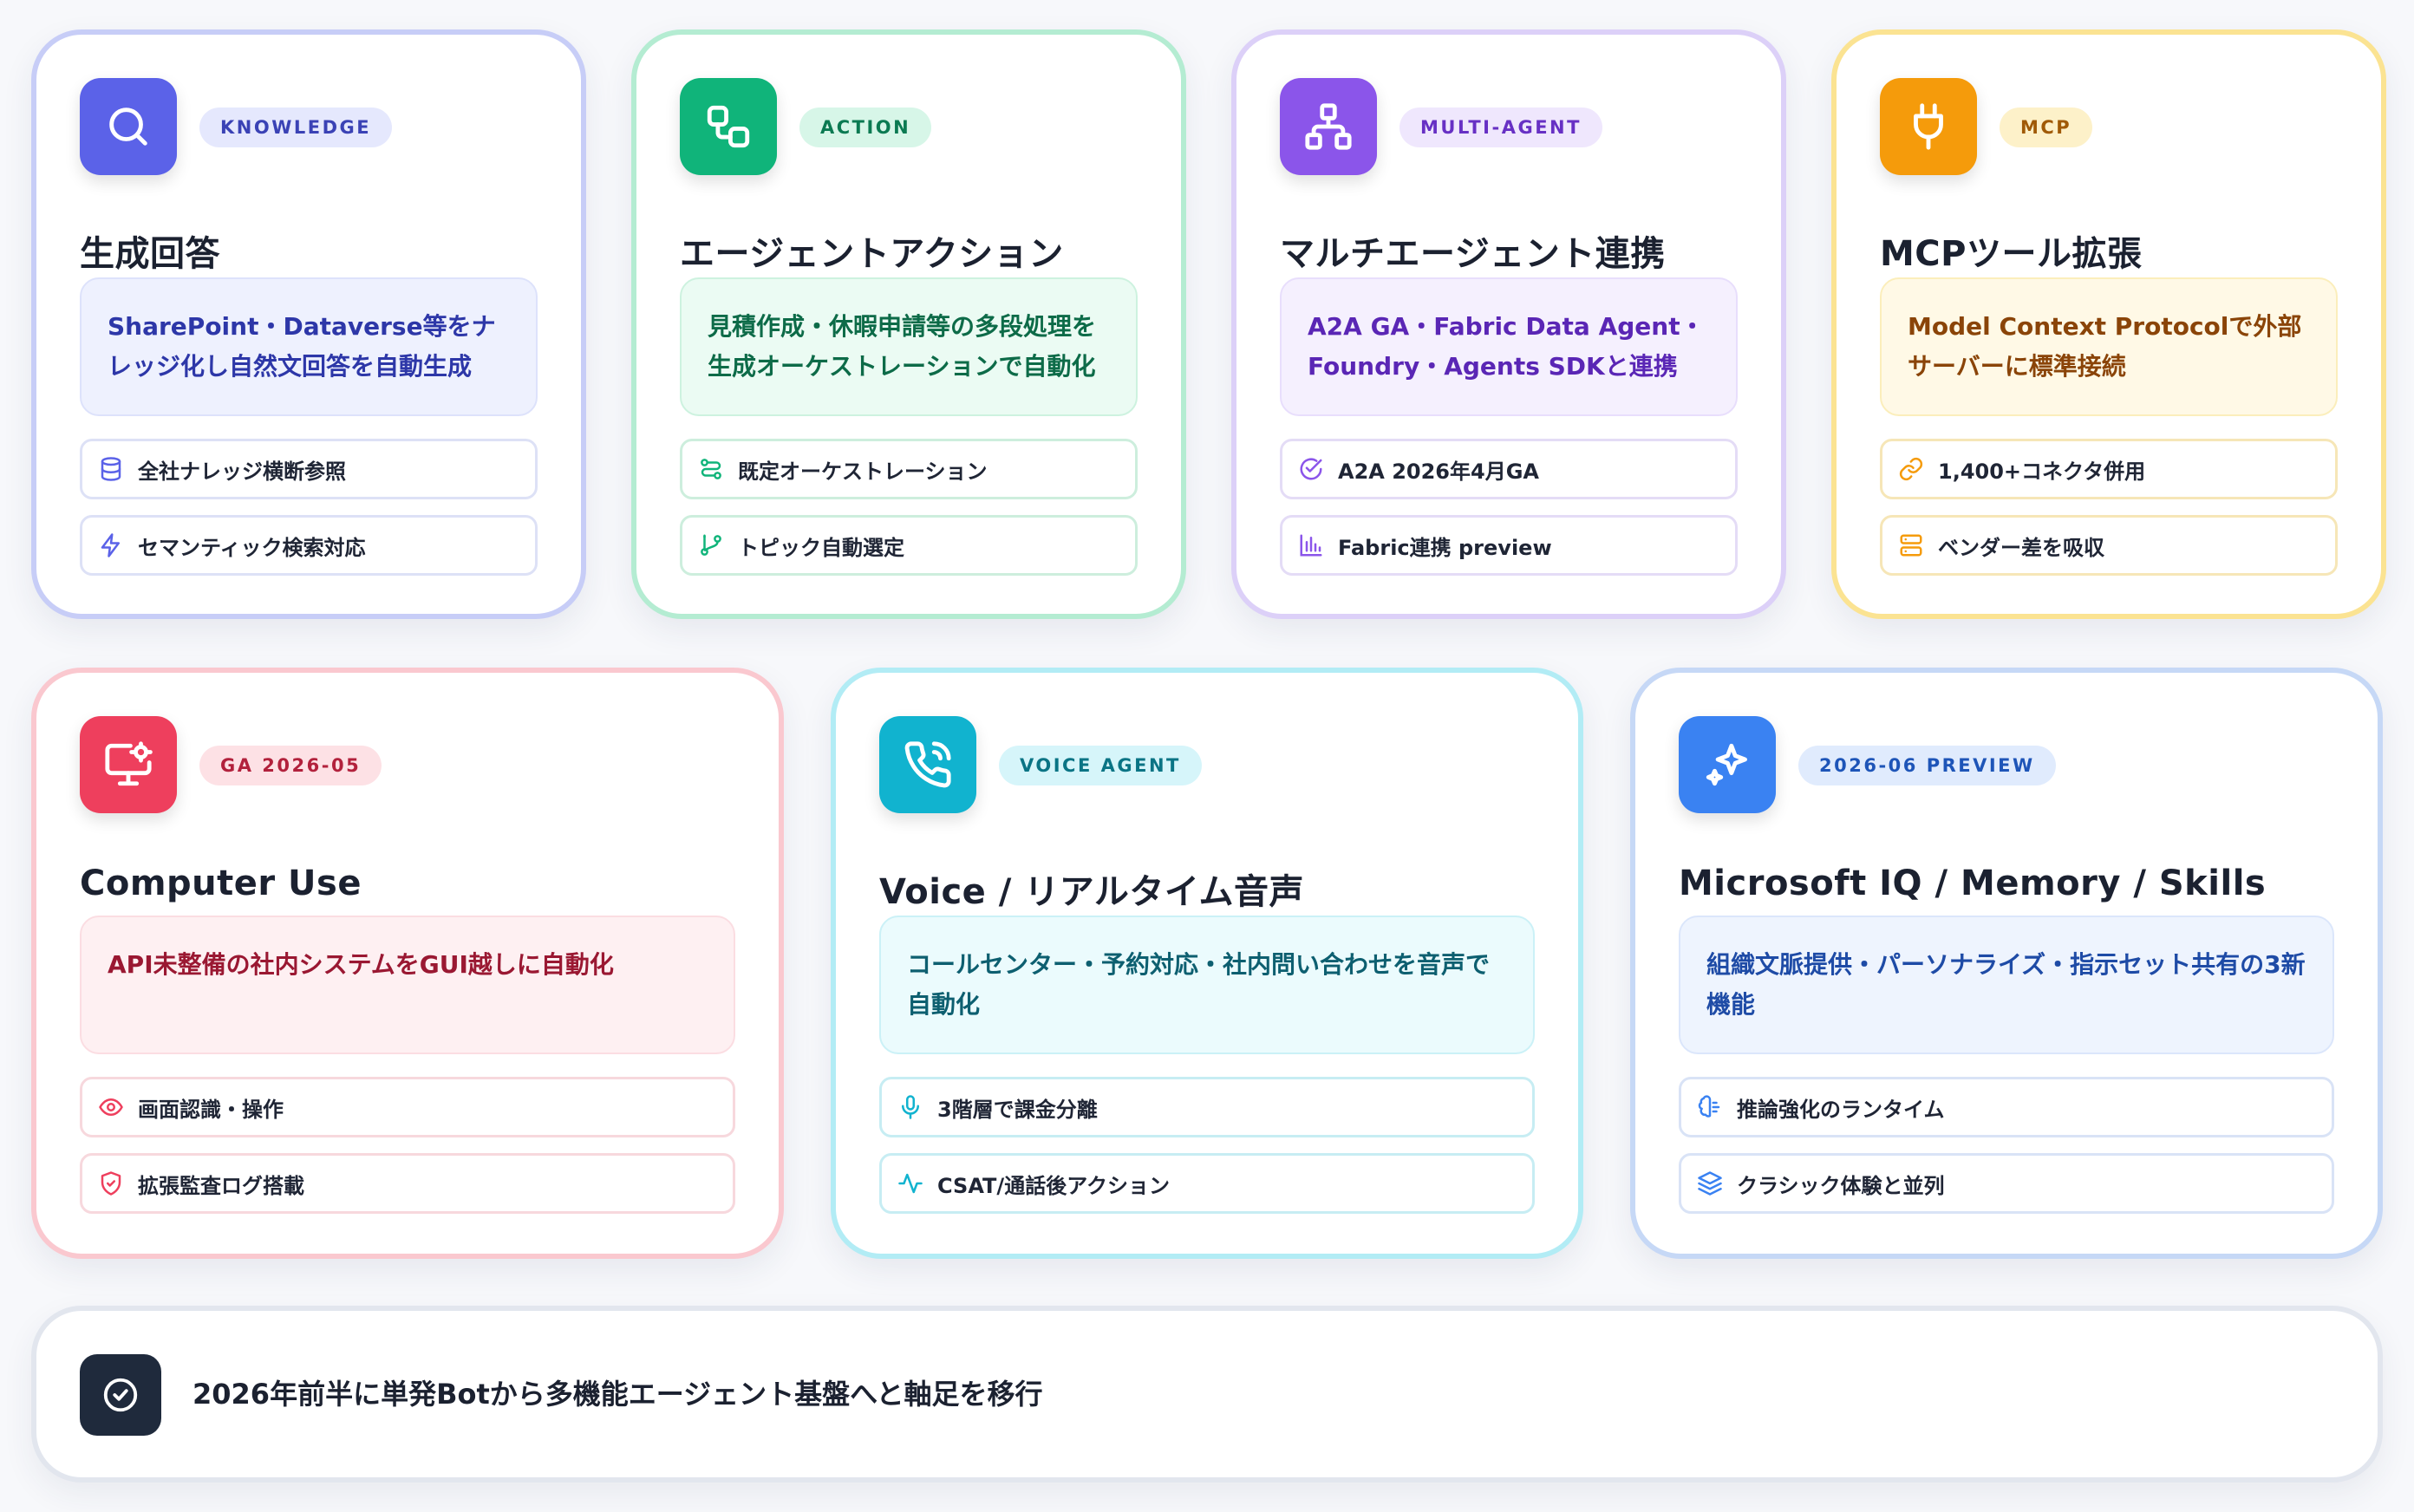 Image resolution: width=2414 pixels, height=1512 pixels. I want to click on phone-call-icon, so click(927, 764).